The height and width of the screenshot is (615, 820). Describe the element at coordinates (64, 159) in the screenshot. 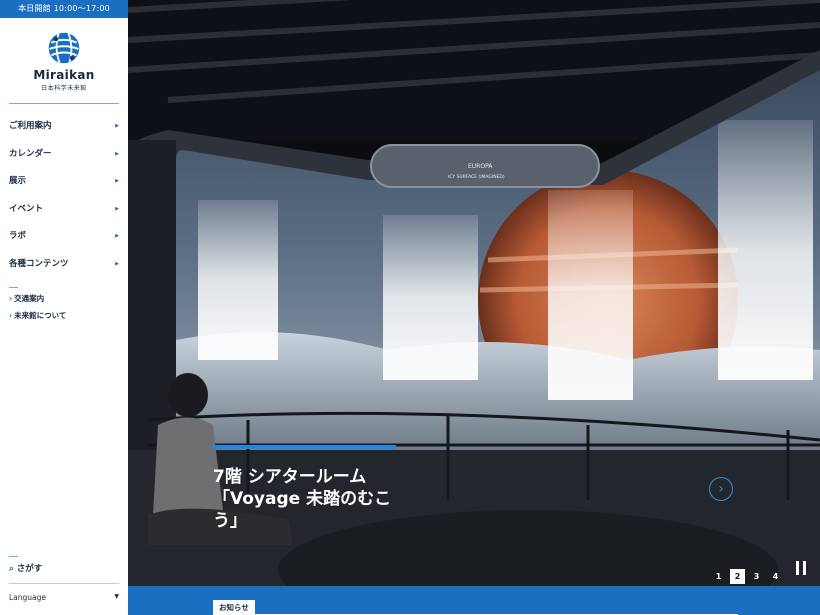

I see `nav-item-calendar: カレンダー ▶` at that location.